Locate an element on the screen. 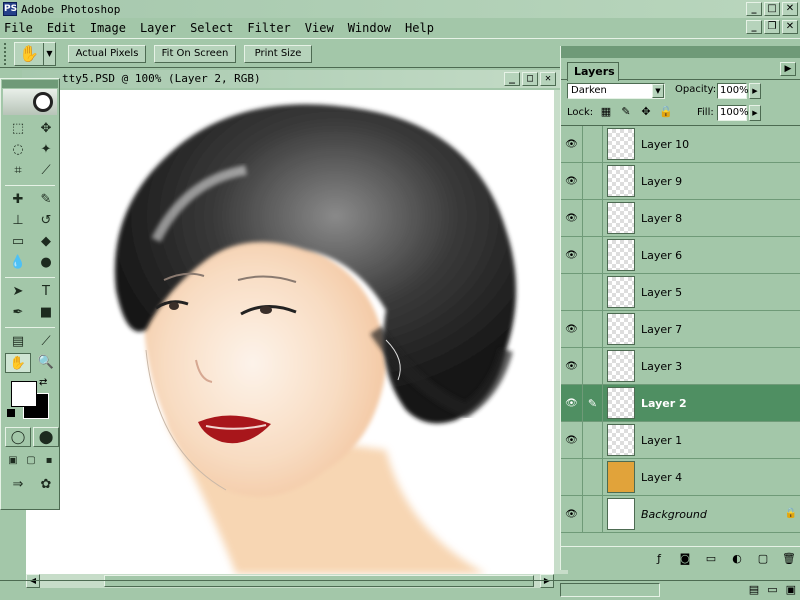  doc-close-button: ✕ is located at coordinates (790, 27).